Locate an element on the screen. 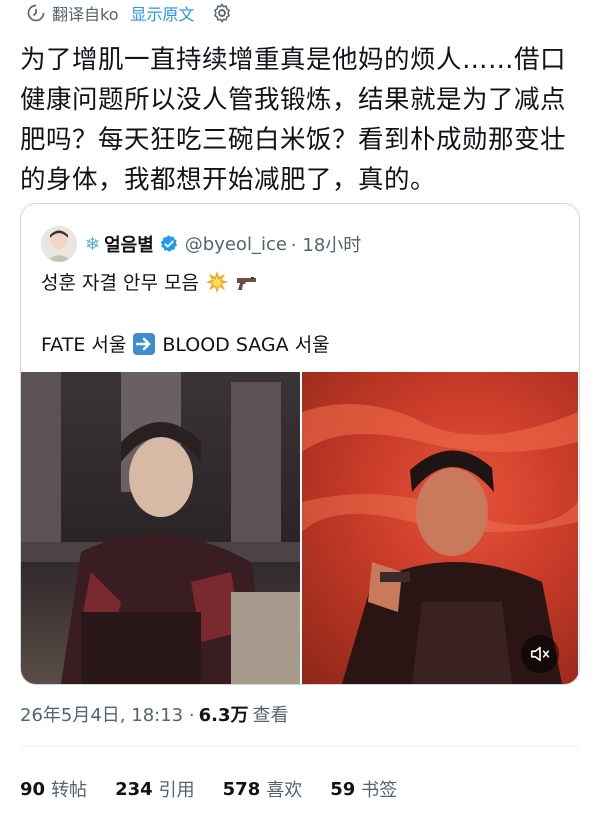 This screenshot has height=815, width=600. quote-line2-right: BLOOD SAGA 서울 is located at coordinates (246, 345).